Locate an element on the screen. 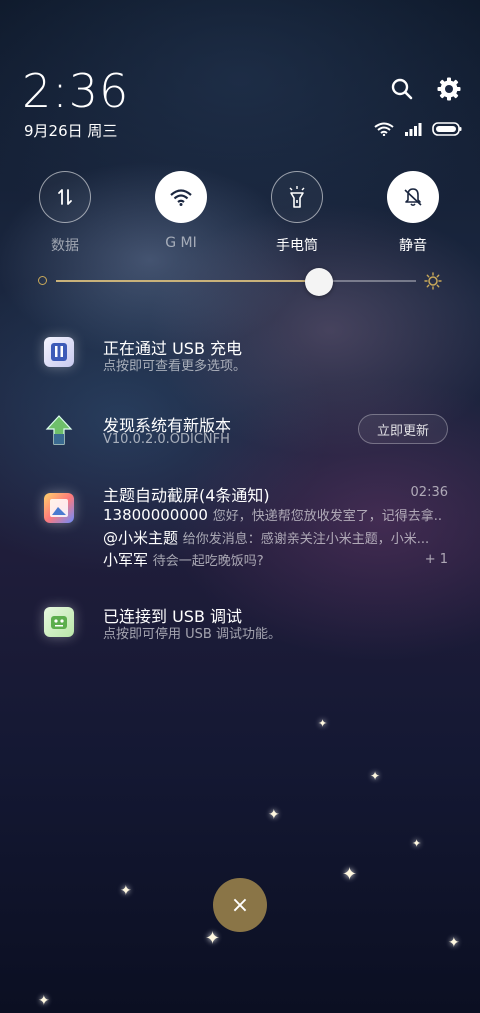 This screenshot has width=480, height=1013. brightness-high-sun-icon is located at coordinates (433, 283).